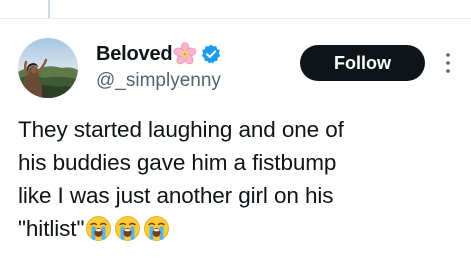 The width and height of the screenshot is (471, 264). Describe the element at coordinates (158, 81) in the screenshot. I see `author-handle: @_simplyenny` at that location.